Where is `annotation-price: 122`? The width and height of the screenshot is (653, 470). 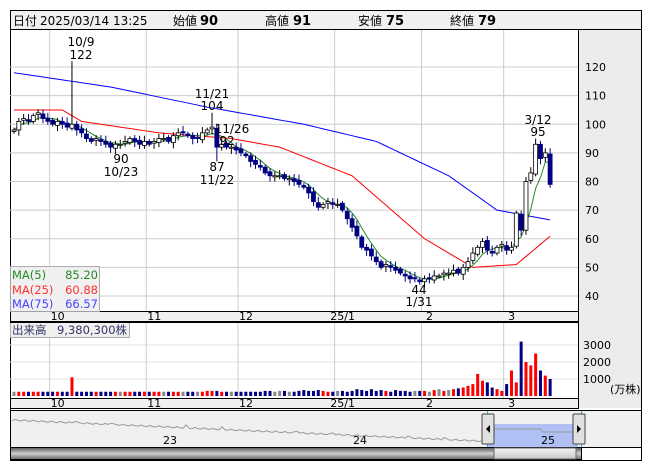 annotation-price: 122 is located at coordinates (81, 55).